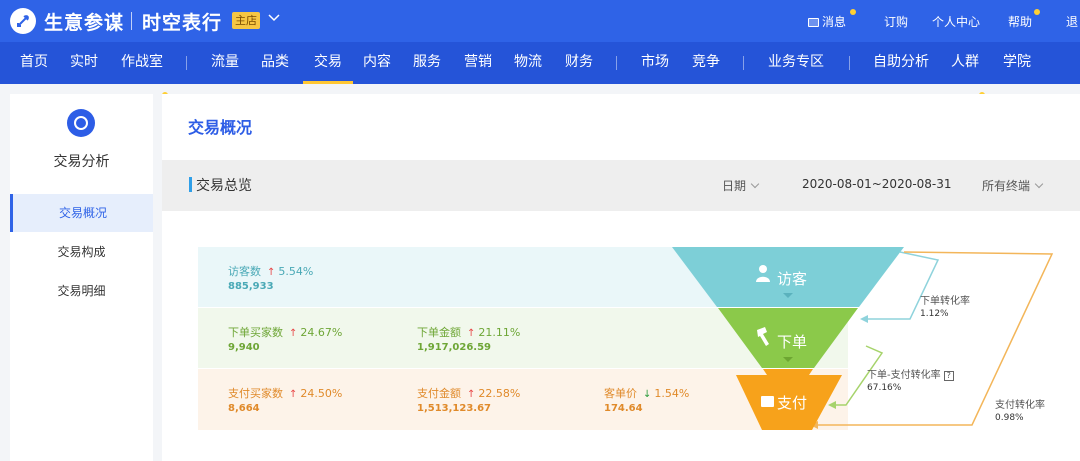 This screenshot has height=461, width=1080. What do you see at coordinates (81, 162) in the screenshot?
I see `sidebar-title: 交易分析` at bounding box center [81, 162].